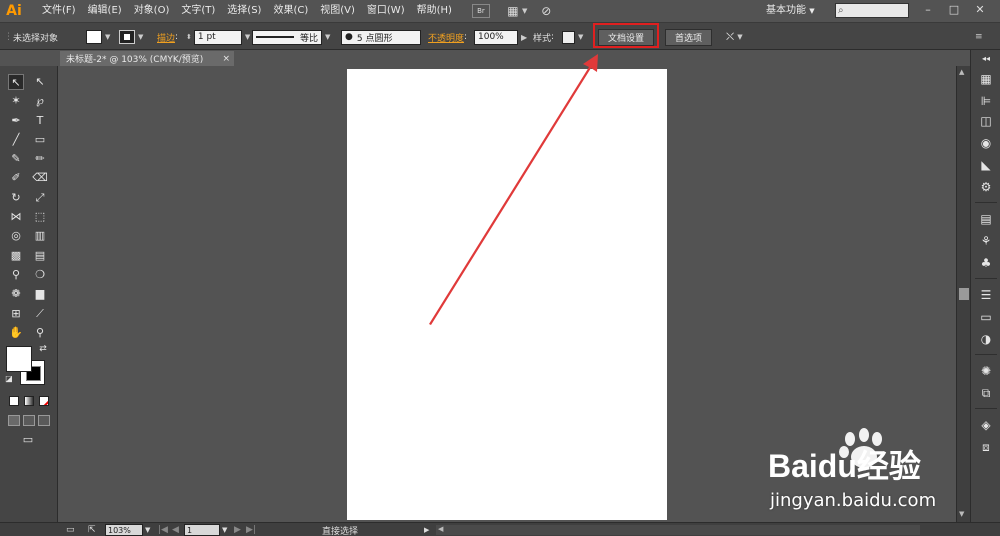 The width and height of the screenshot is (1000, 536). Describe the element at coordinates (14, 401) in the screenshot. I see `color-mode-icon` at that location.